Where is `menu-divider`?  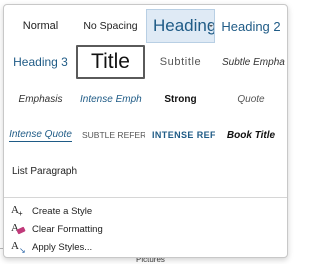 menu-divider is located at coordinates (145, 197).